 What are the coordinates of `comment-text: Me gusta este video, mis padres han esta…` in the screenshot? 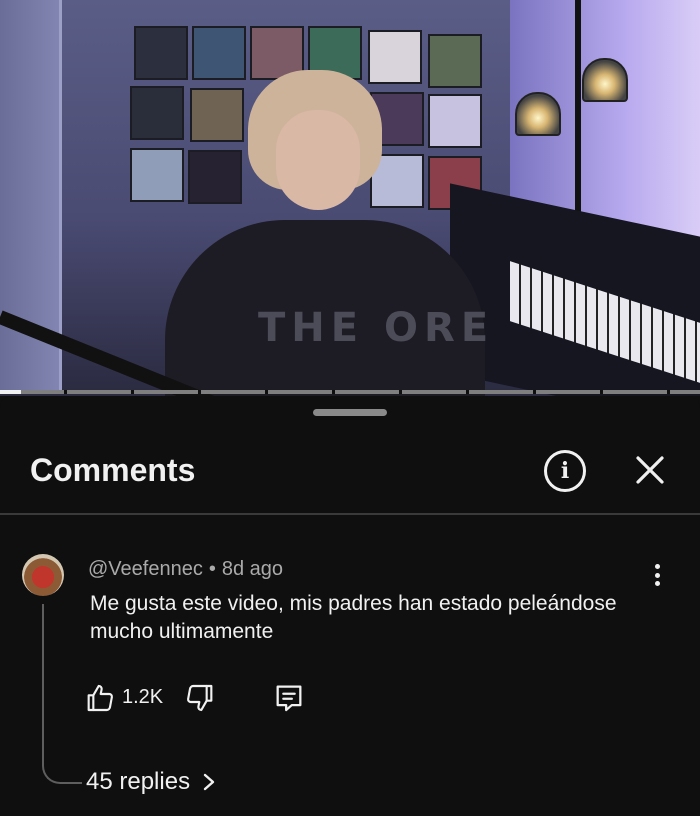 It's located at (353, 617).